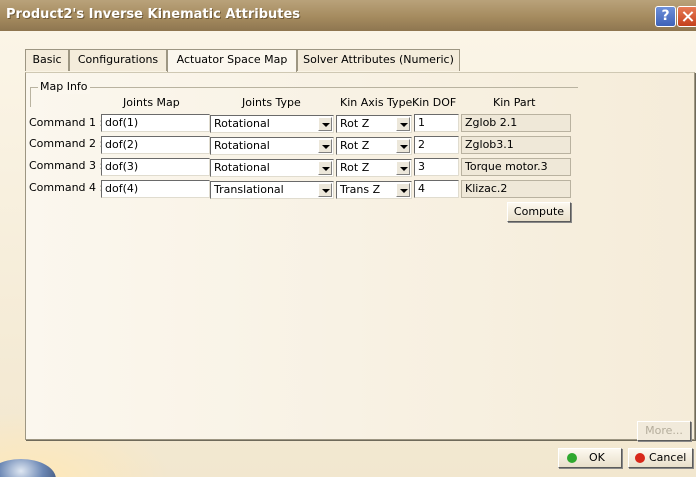 The image size is (696, 477). What do you see at coordinates (151, 102) in the screenshot?
I see `header-joints-map: Joints Map` at bounding box center [151, 102].